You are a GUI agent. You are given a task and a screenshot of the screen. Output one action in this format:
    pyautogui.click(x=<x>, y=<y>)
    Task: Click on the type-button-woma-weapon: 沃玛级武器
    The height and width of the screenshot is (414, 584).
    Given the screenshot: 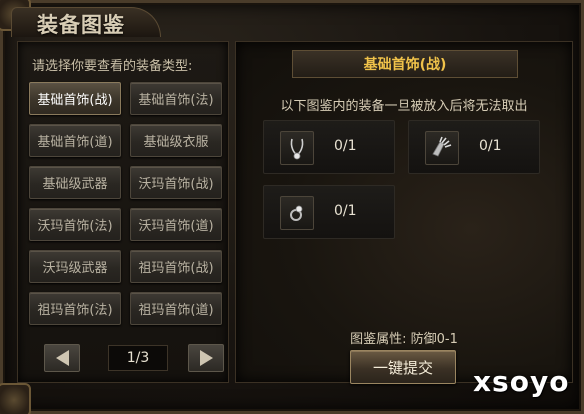 What is the action you would take?
    pyautogui.click(x=75, y=266)
    